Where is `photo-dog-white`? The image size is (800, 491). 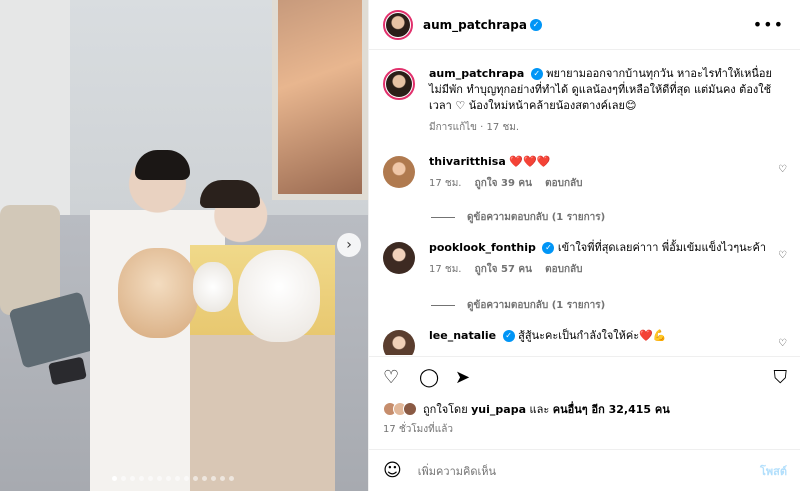
photo-dog-white is located at coordinates (279, 296).